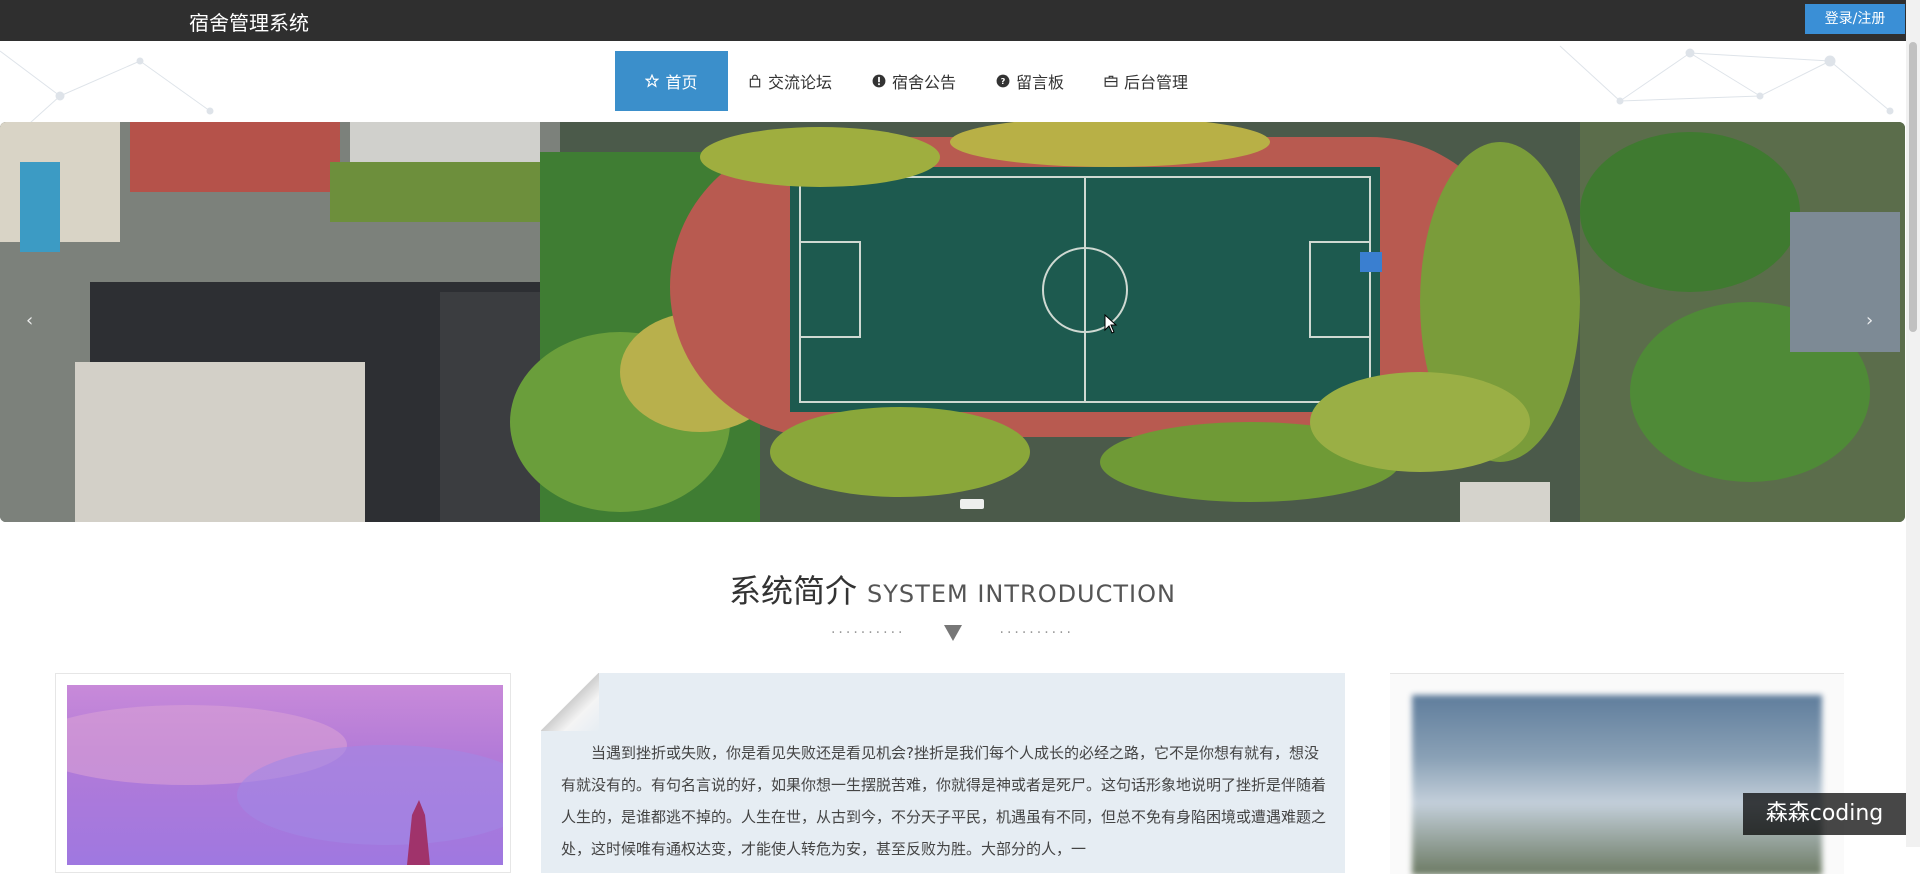 The image size is (1920, 874). Describe the element at coordinates (1913, 187) in the screenshot. I see `scrollbar-thumb` at that location.